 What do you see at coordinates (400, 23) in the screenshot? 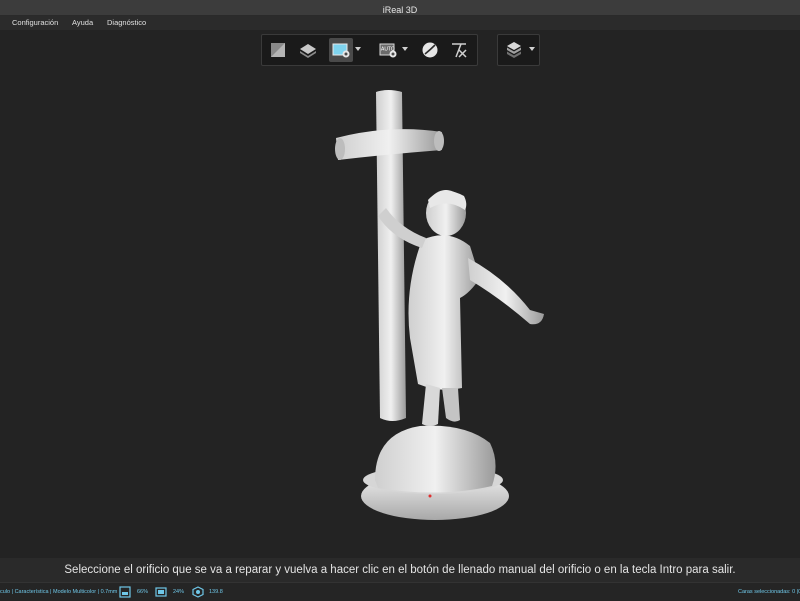
I see `menu-bar: Configuración Ayuda Diagnóstico` at bounding box center [400, 23].